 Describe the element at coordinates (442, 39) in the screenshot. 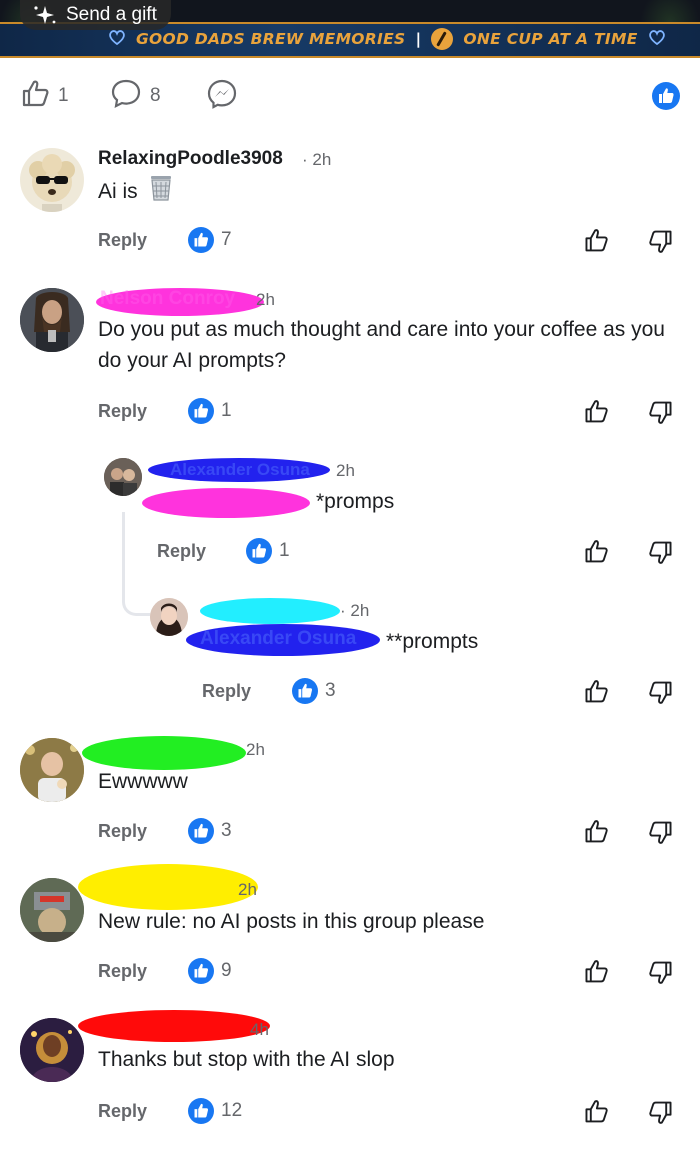

I see `coffee-bean-icon` at that location.